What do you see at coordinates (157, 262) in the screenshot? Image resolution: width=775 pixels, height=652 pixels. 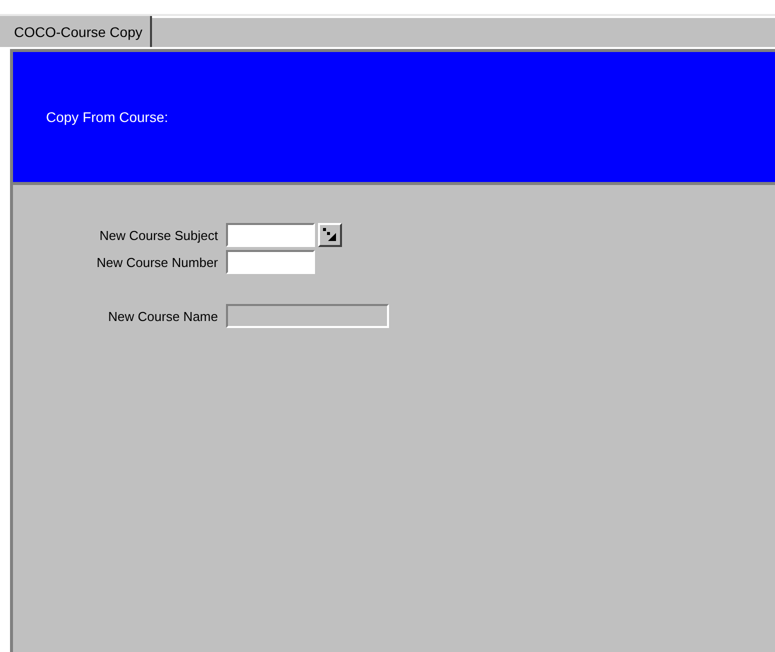 I see `field-label: New Course Number` at bounding box center [157, 262].